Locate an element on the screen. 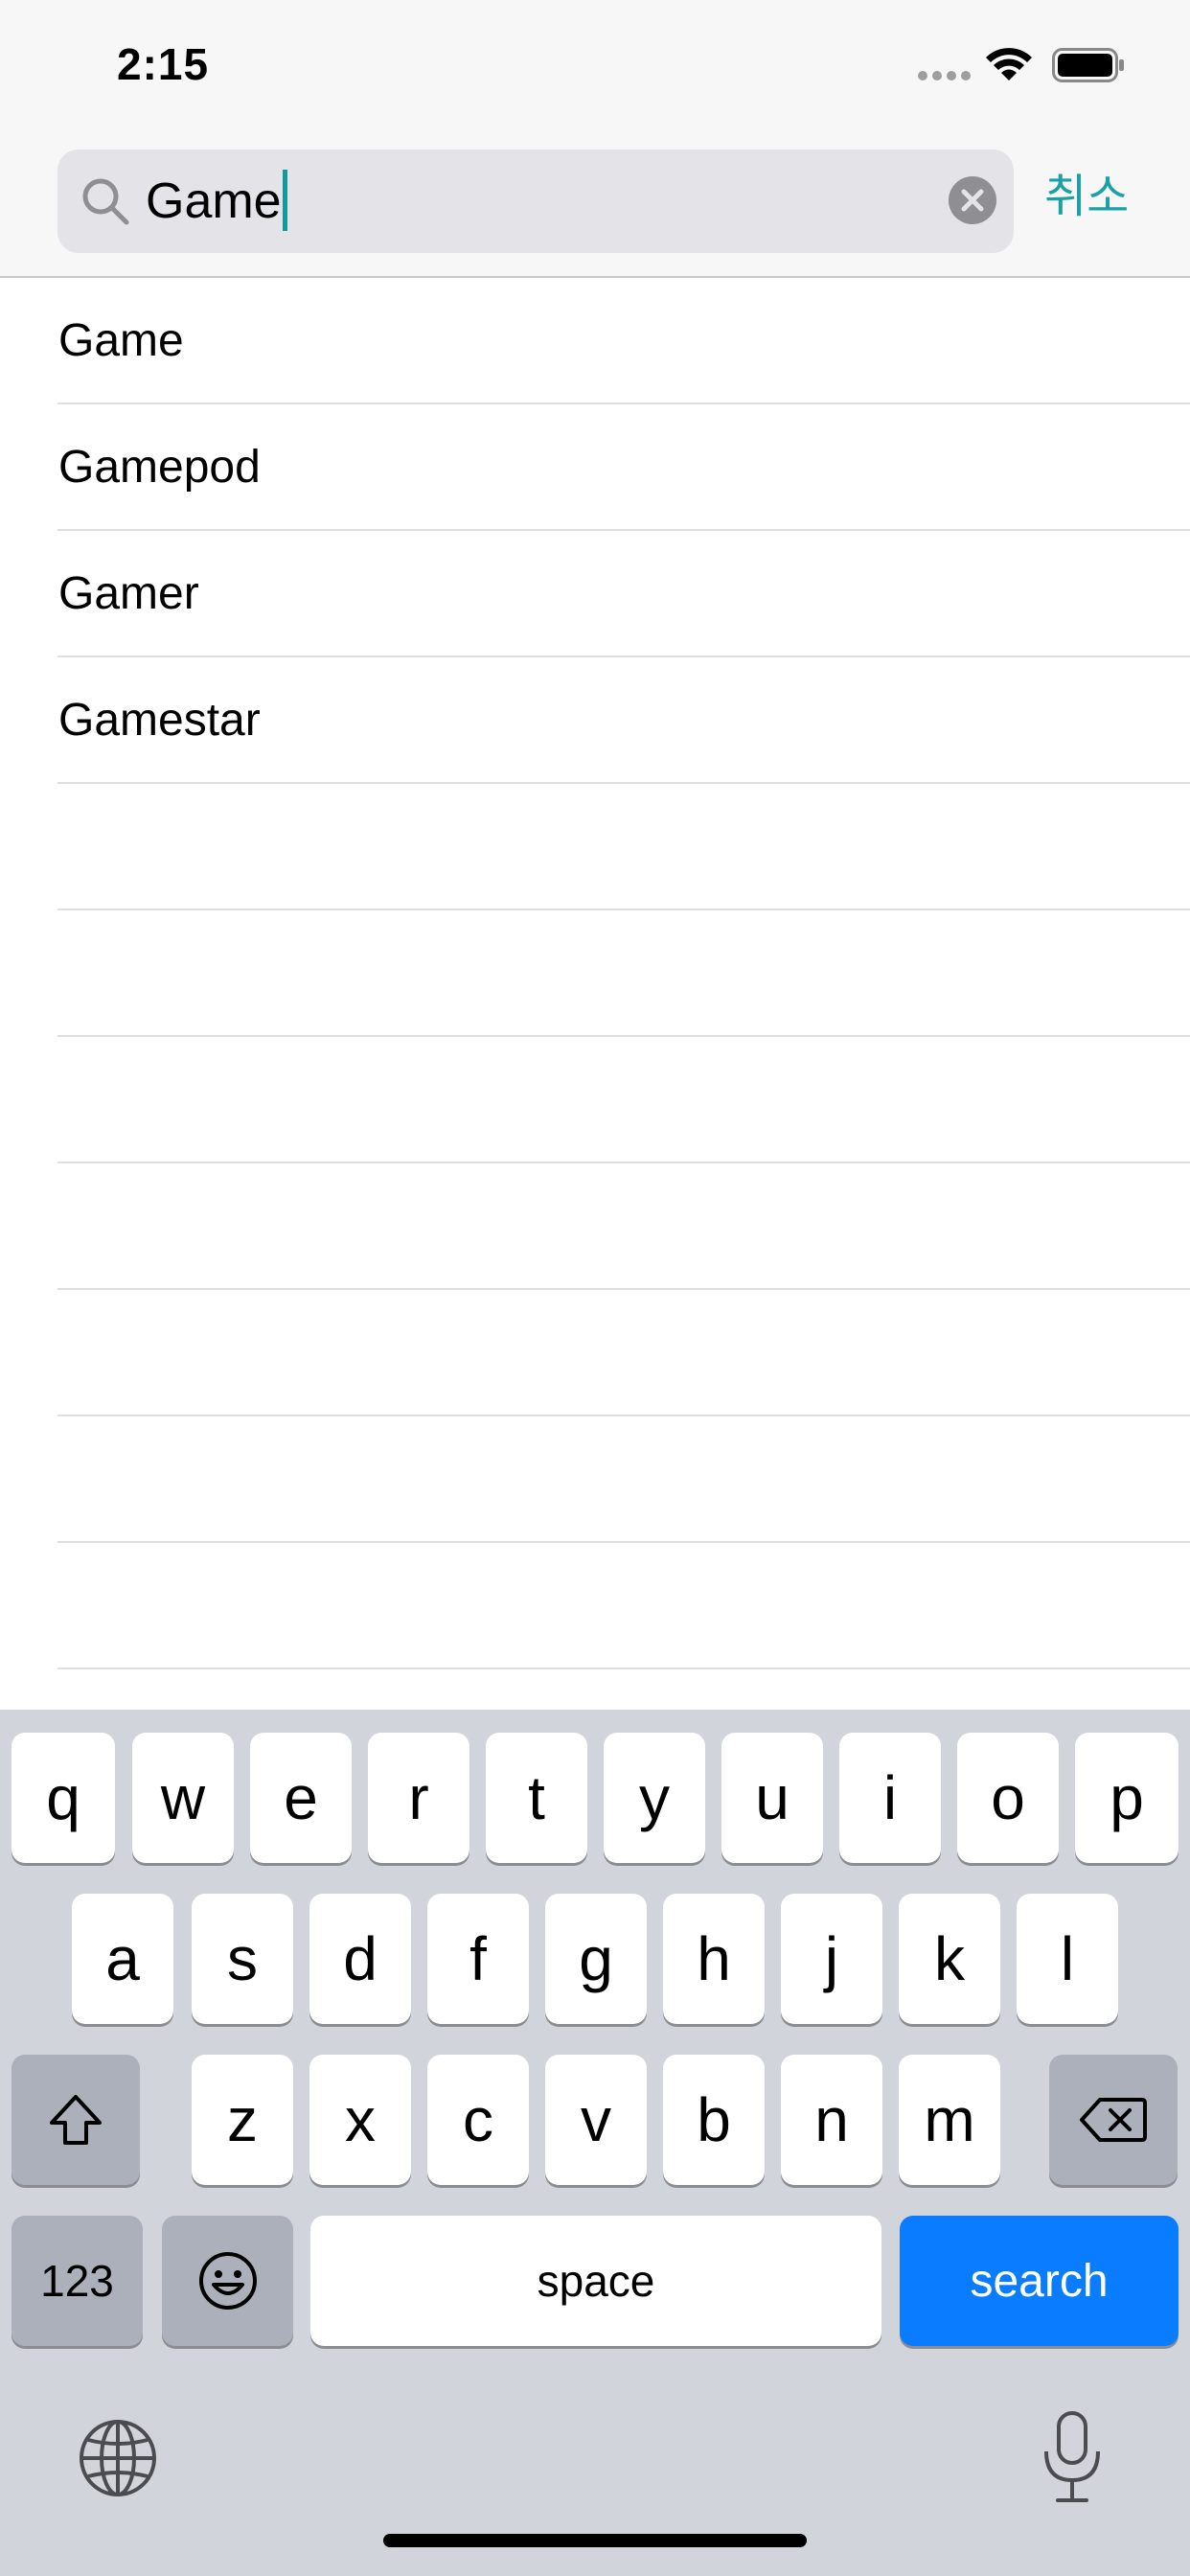  key-i: i is located at coordinates (890, 1798).